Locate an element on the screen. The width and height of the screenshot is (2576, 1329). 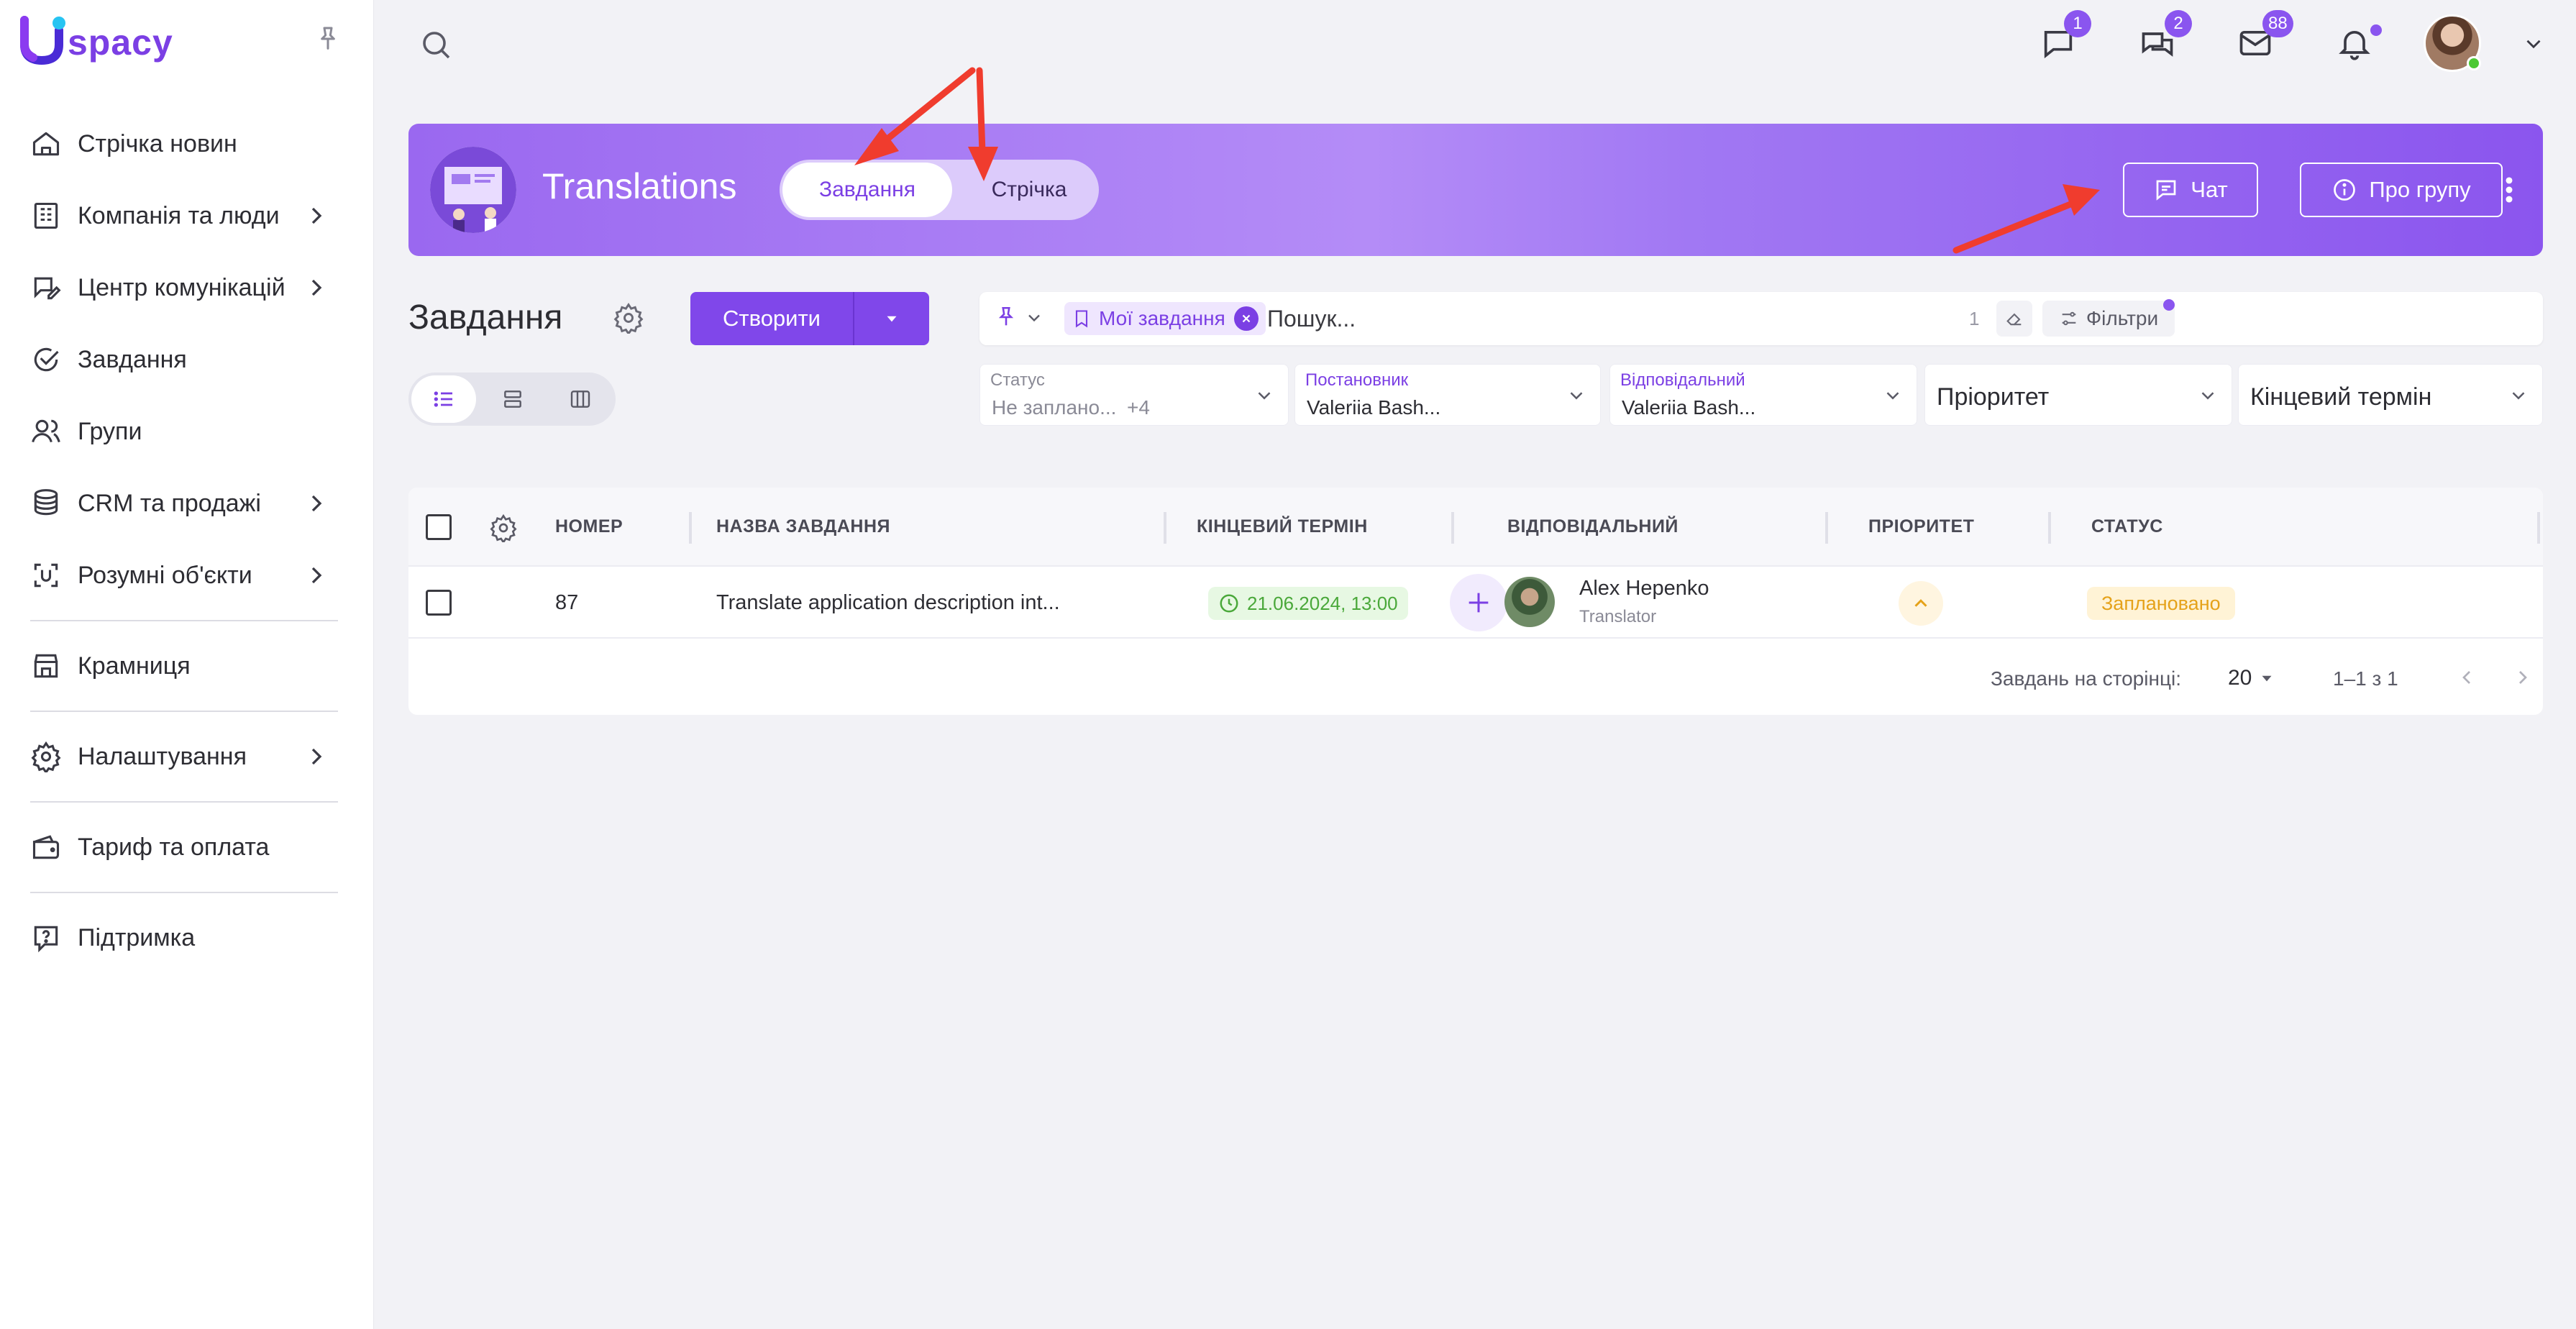
select-all-checkbox is located at coordinates (439, 527).